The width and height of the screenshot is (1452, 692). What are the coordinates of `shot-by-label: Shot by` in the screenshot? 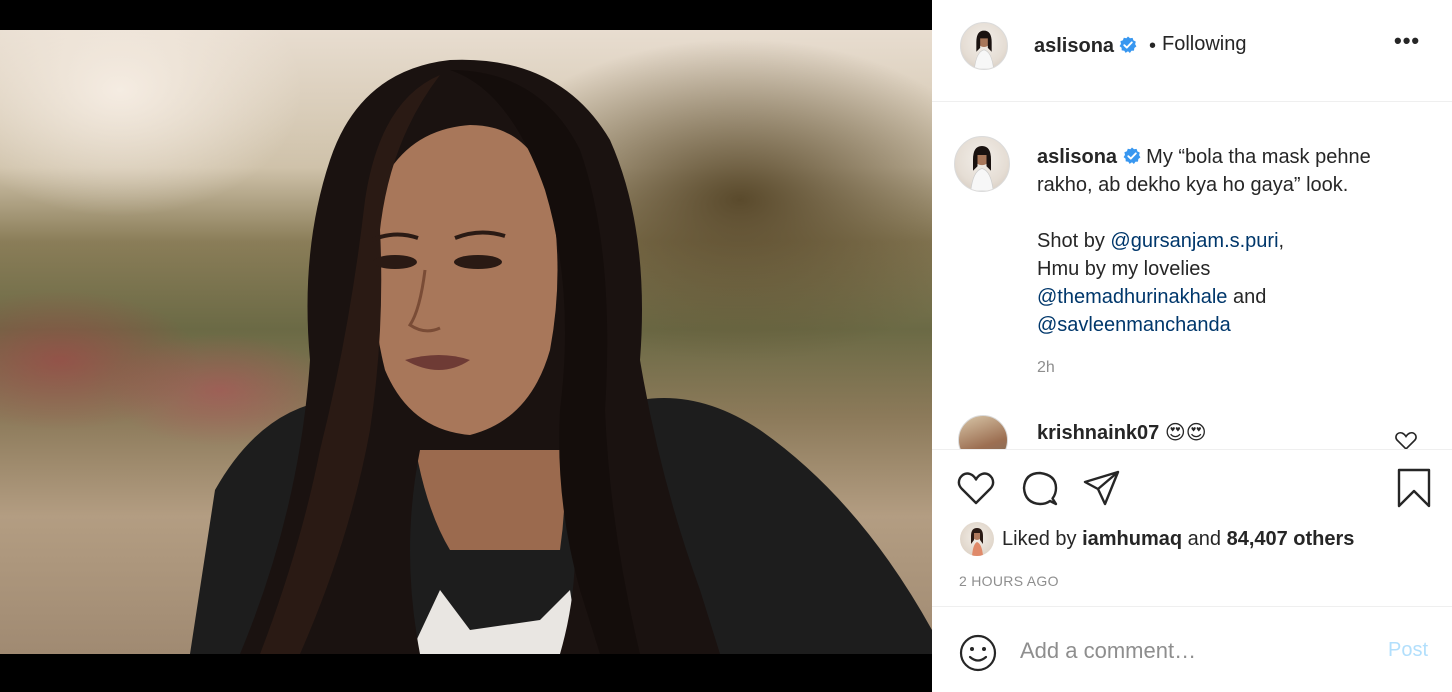 It's located at (1074, 241).